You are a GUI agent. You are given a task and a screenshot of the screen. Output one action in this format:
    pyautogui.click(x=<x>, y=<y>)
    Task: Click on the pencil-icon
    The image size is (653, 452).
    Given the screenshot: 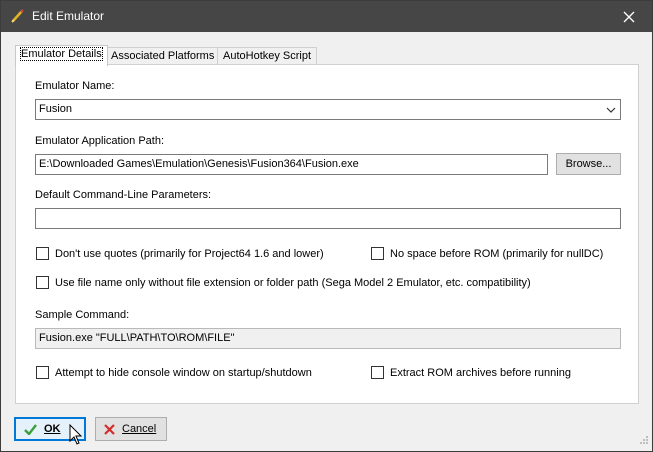 What is the action you would take?
    pyautogui.click(x=18, y=16)
    